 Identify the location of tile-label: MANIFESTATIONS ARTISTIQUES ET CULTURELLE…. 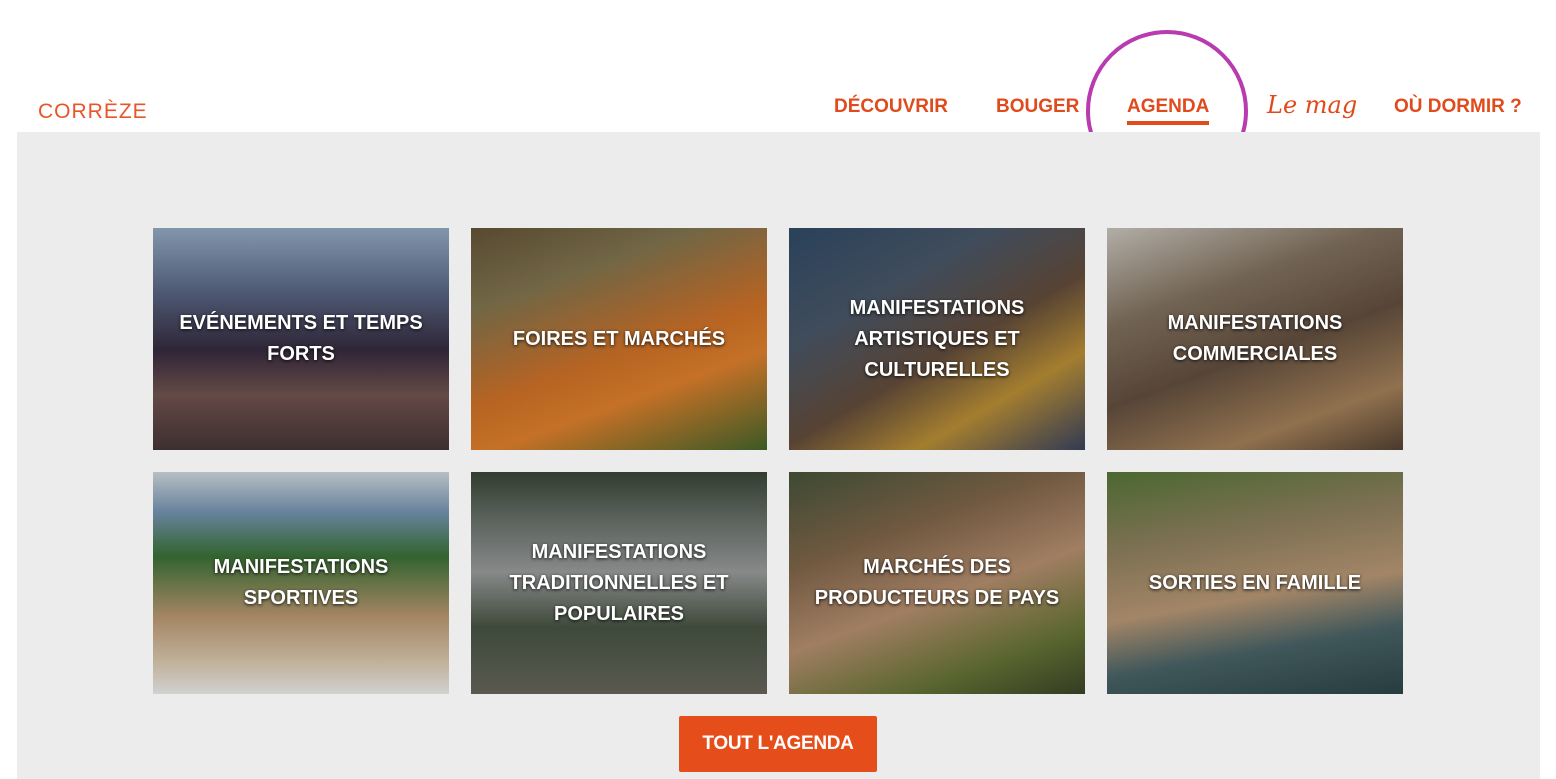
(937, 338).